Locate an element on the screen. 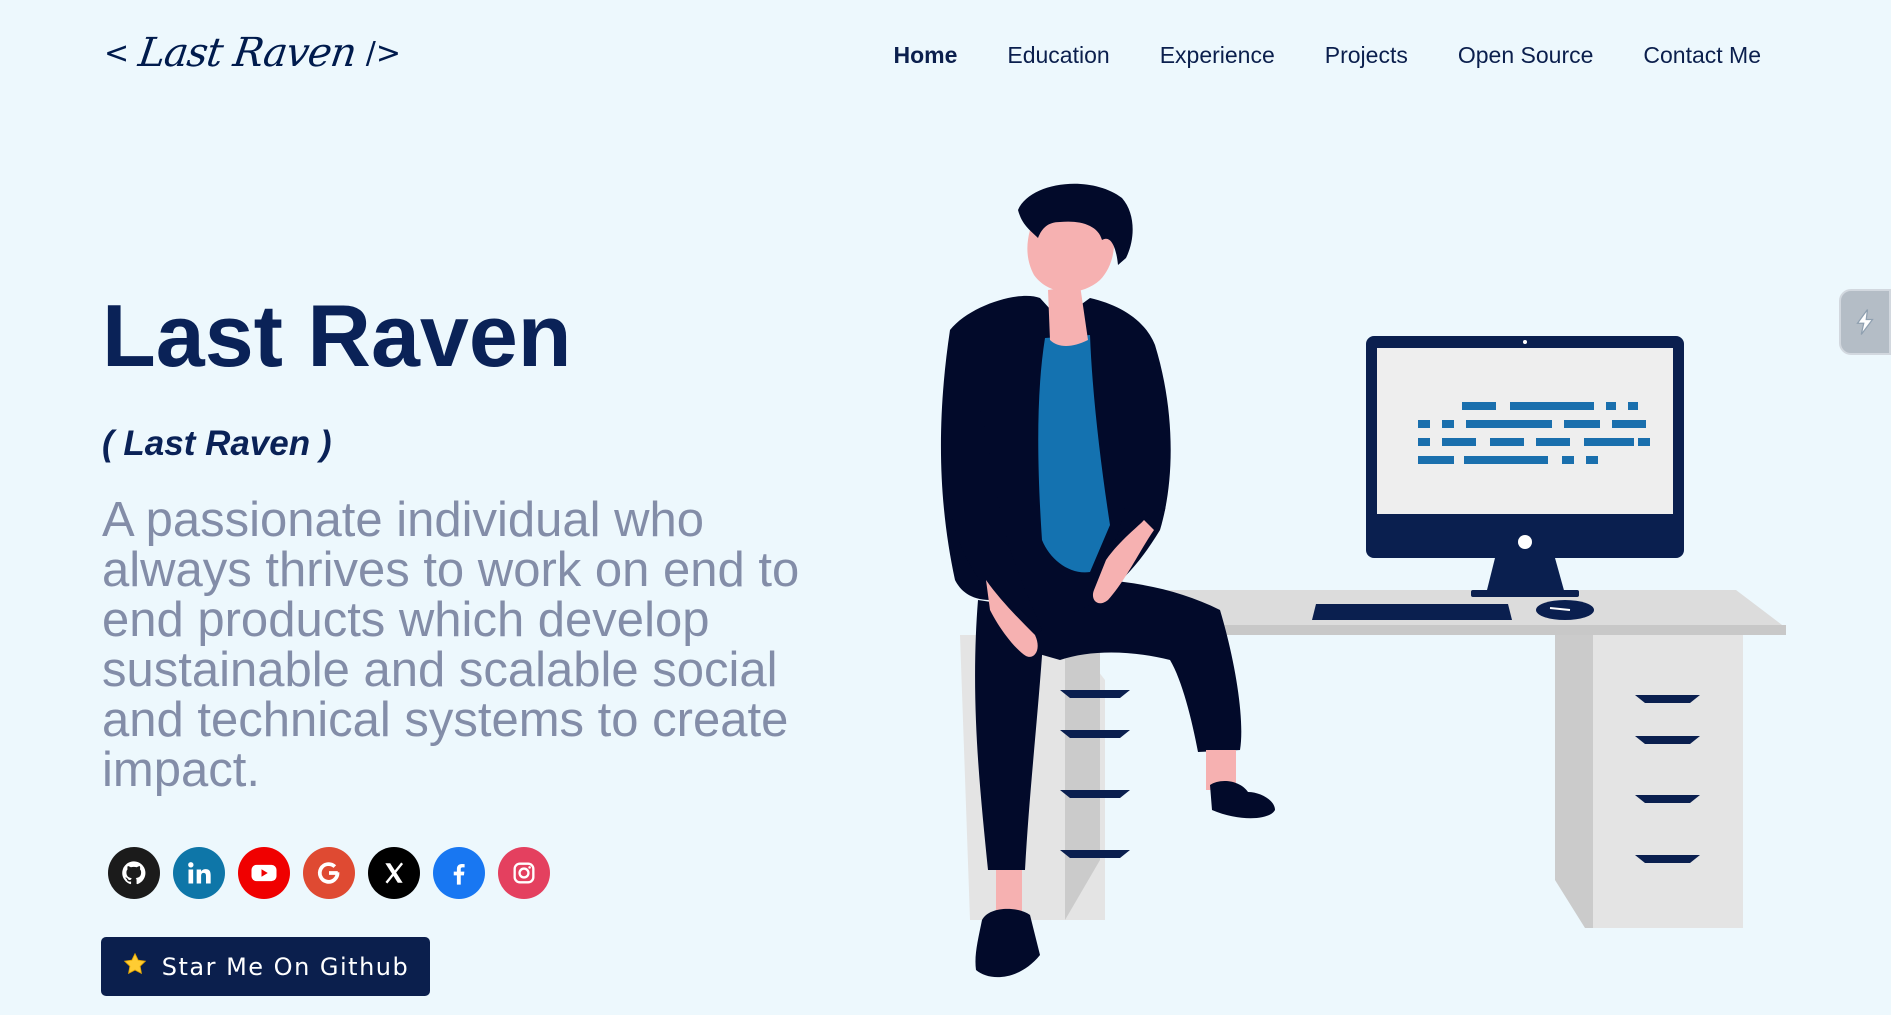 This screenshot has height=1015, width=1891. github-icon is located at coordinates (134, 873).